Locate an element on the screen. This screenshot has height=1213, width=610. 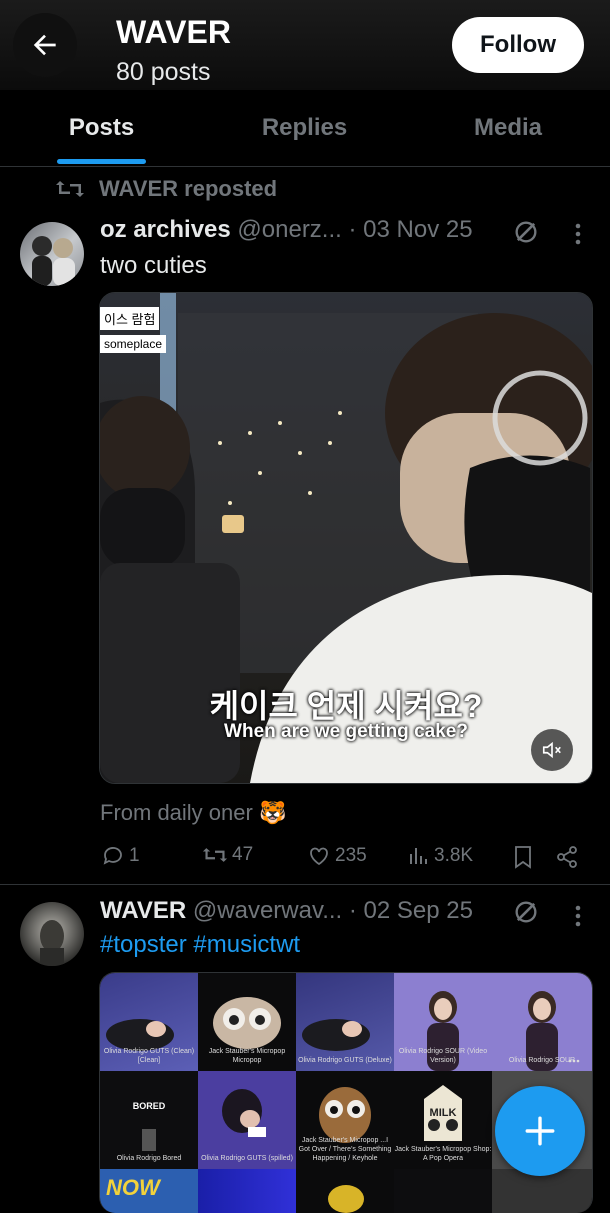
active-tab-indicator is located at coordinates (101, 161).